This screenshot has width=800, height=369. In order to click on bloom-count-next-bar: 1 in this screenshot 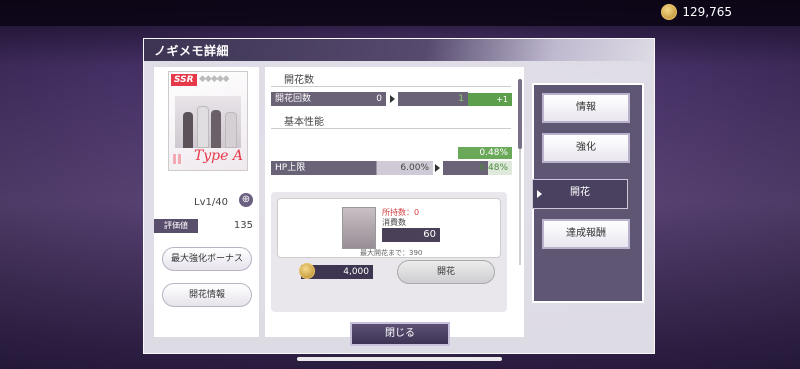, I will do `click(433, 99)`.